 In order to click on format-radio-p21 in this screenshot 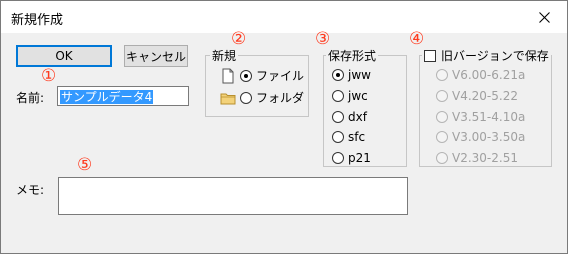, I will do `click(338, 158)`.